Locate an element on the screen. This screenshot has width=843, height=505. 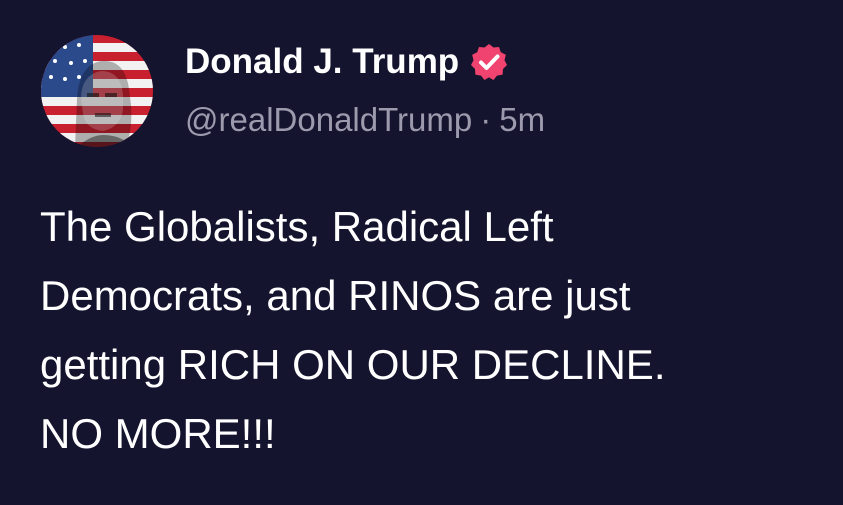
author-handle: @realDonaldTrump is located at coordinates (328, 119).